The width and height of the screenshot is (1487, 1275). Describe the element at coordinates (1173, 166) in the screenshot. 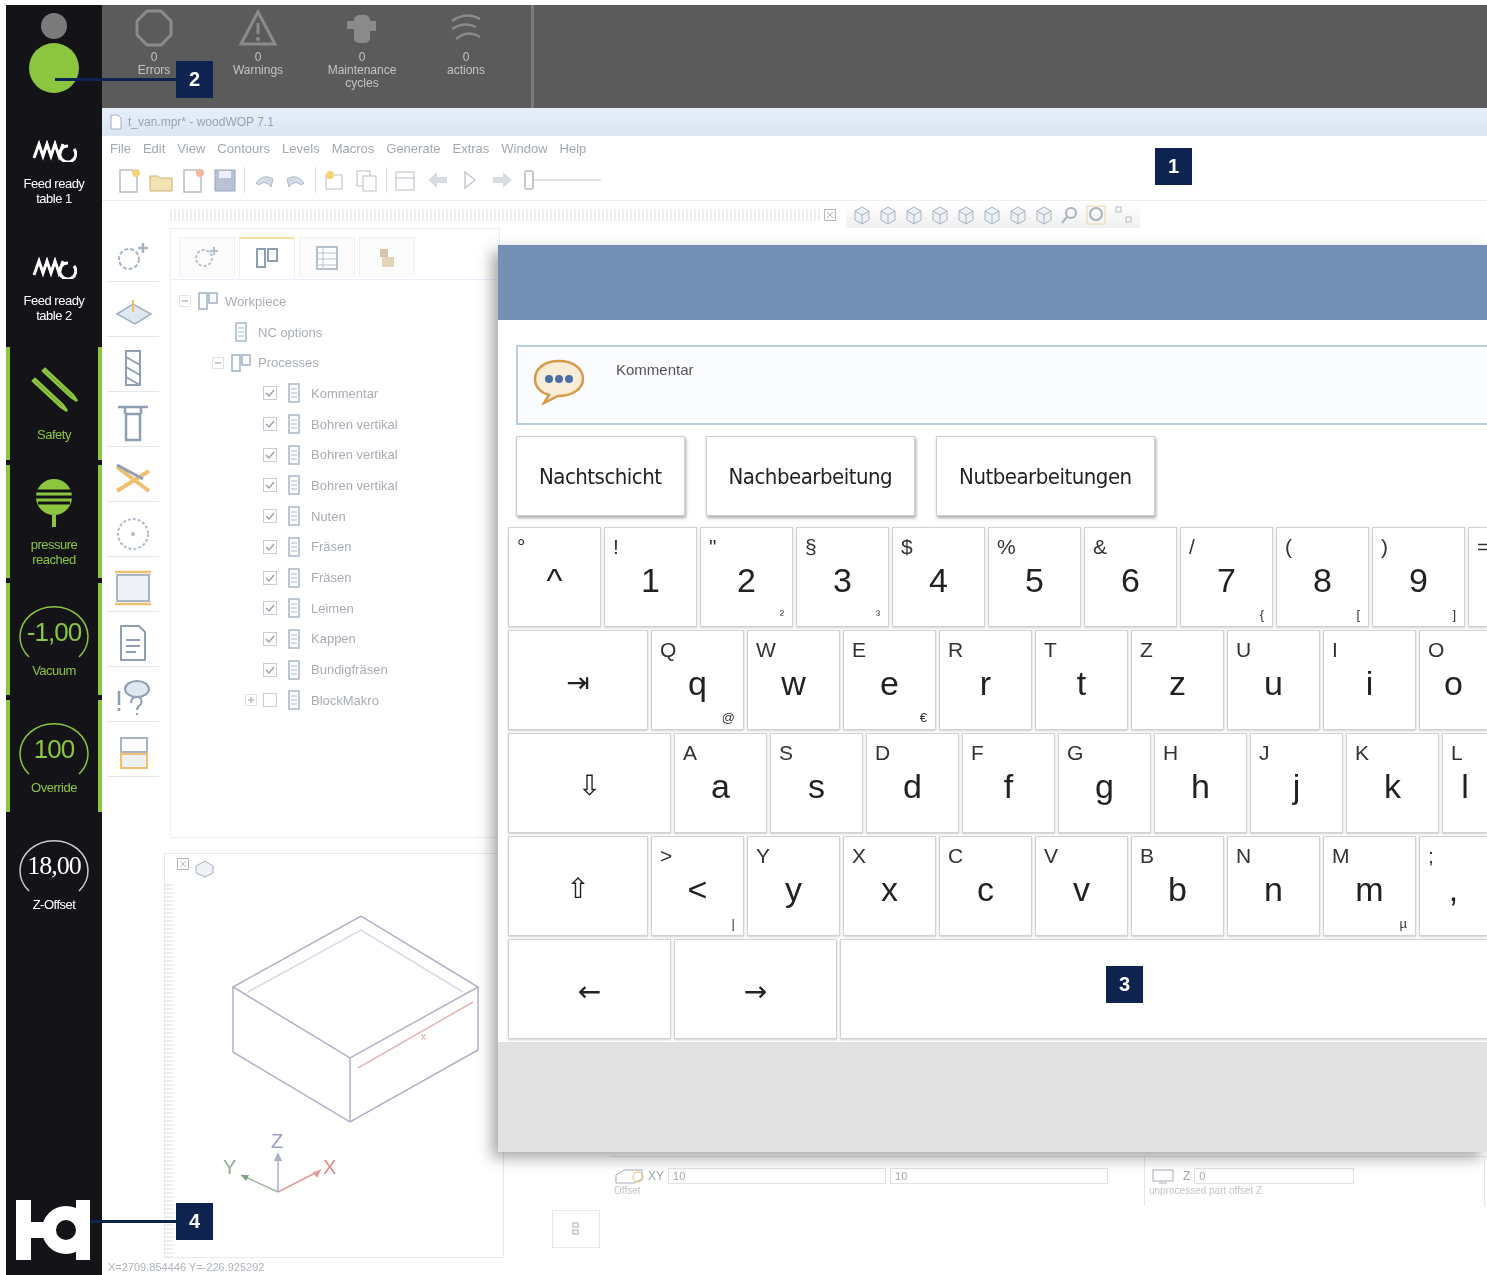

I see `callout-number: 1` at that location.